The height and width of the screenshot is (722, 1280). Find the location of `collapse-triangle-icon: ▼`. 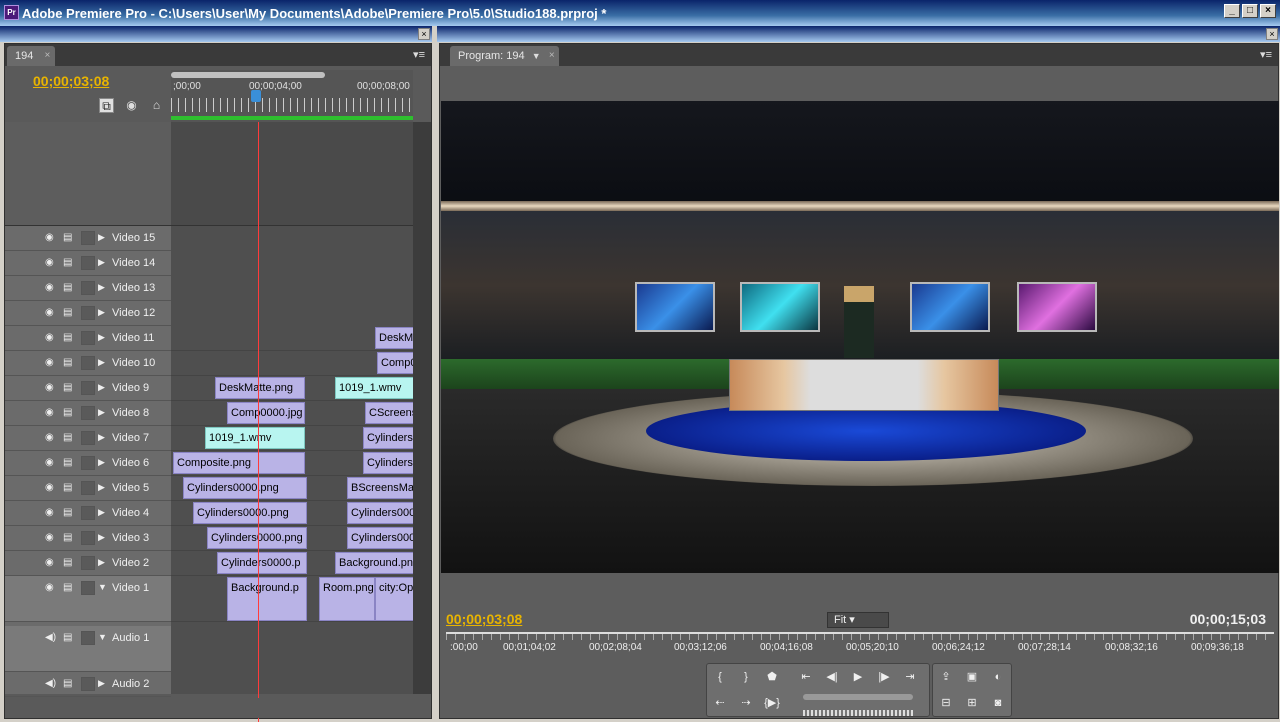

collapse-triangle-icon: ▼ is located at coordinates (102, 587).